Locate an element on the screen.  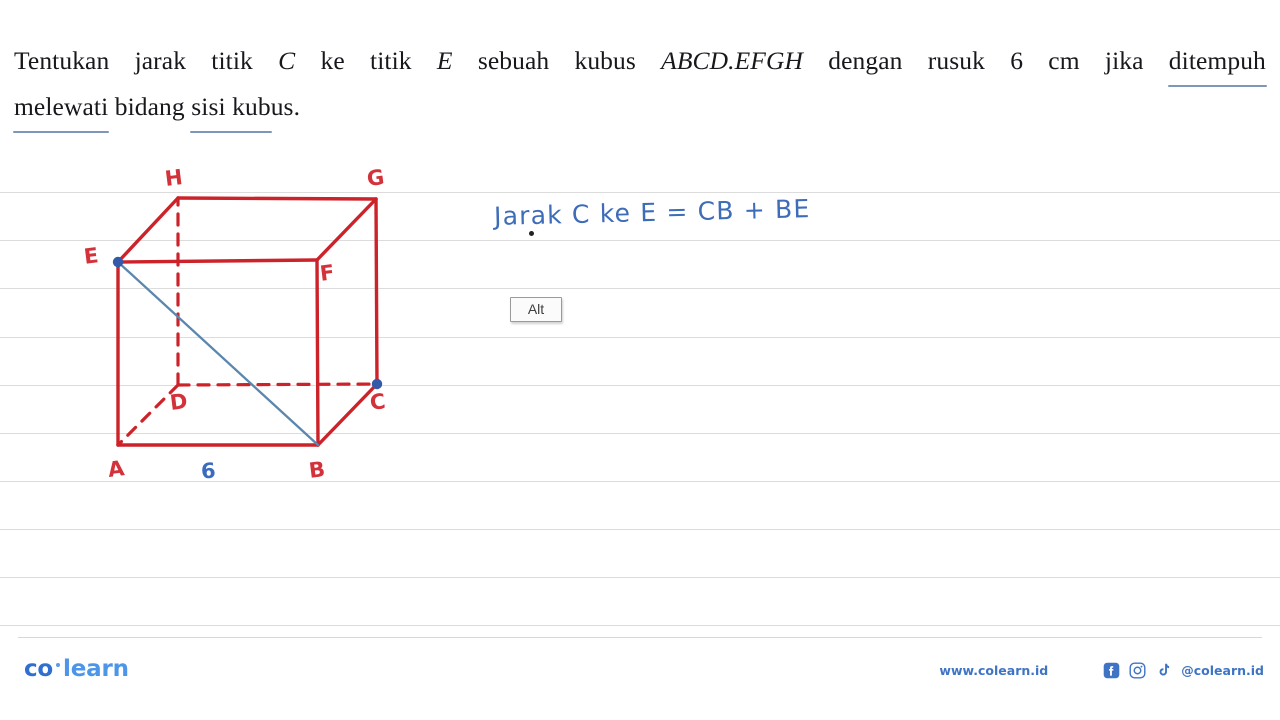
logo-text-learn: learn is located at coordinates (96, 669).